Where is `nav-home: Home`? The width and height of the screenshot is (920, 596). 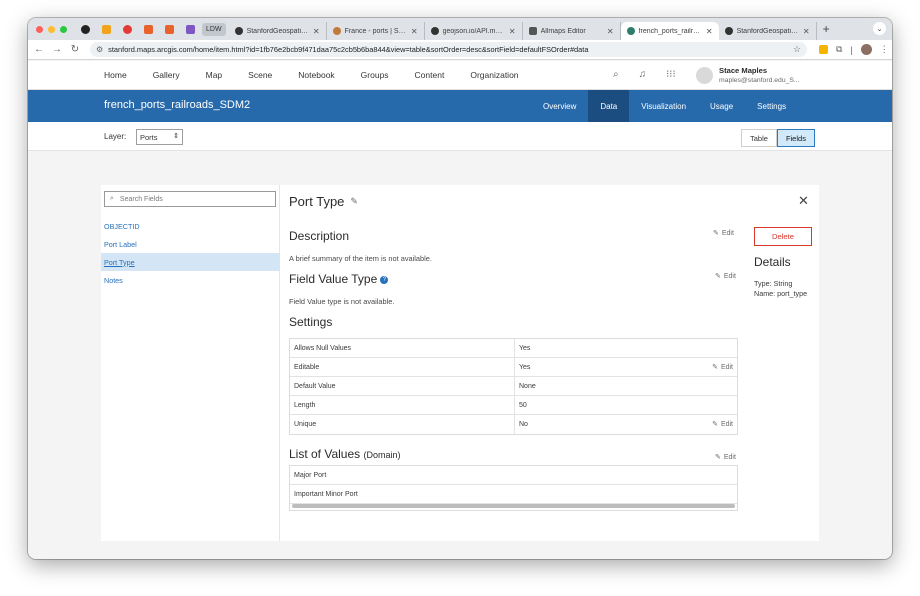
nav-home: Home is located at coordinates (115, 75).